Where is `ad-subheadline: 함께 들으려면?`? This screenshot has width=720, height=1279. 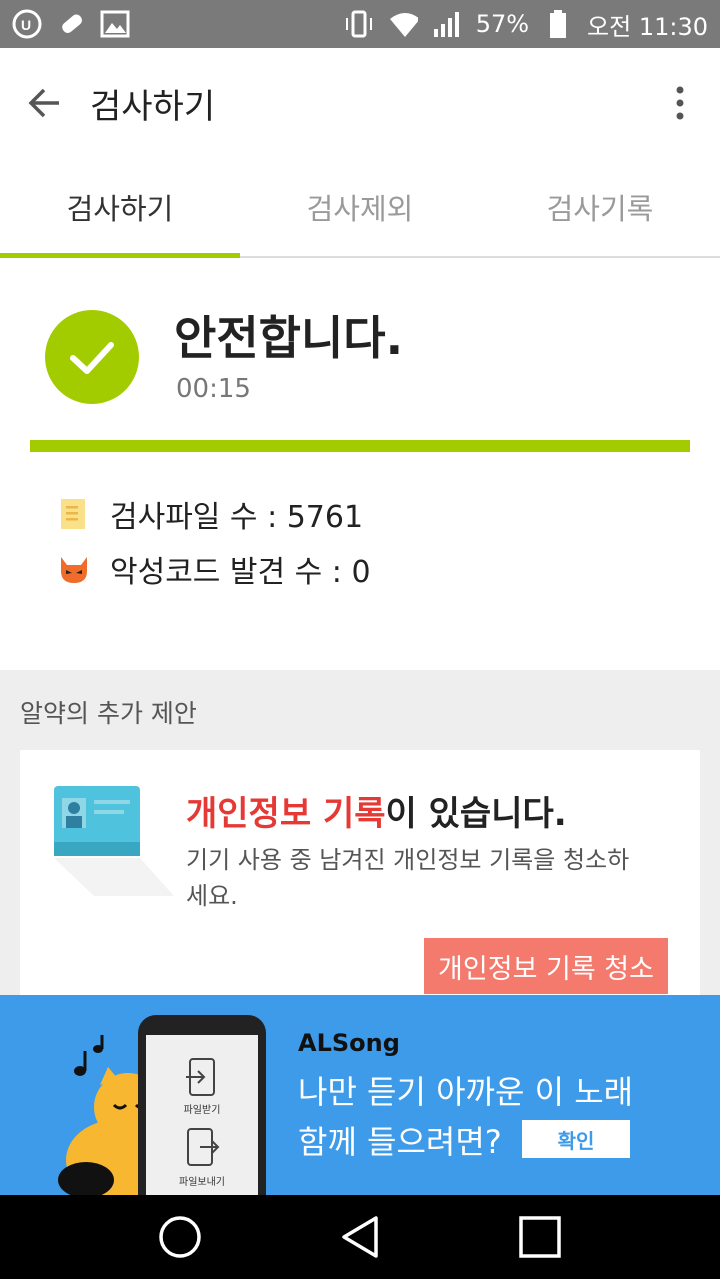
ad-subheadline: 함께 들으려면? is located at coordinates (400, 1142).